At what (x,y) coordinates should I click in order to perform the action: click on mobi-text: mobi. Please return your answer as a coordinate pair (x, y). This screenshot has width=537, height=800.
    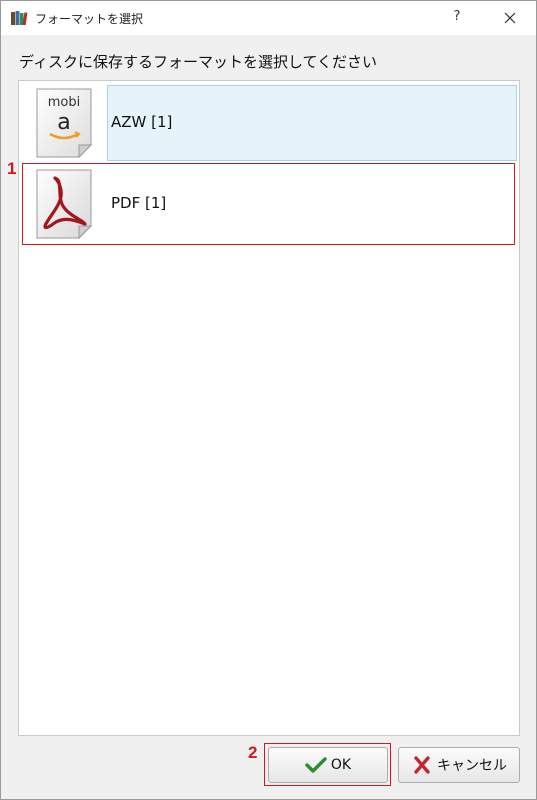
    Looking at the image, I should click on (64, 102).